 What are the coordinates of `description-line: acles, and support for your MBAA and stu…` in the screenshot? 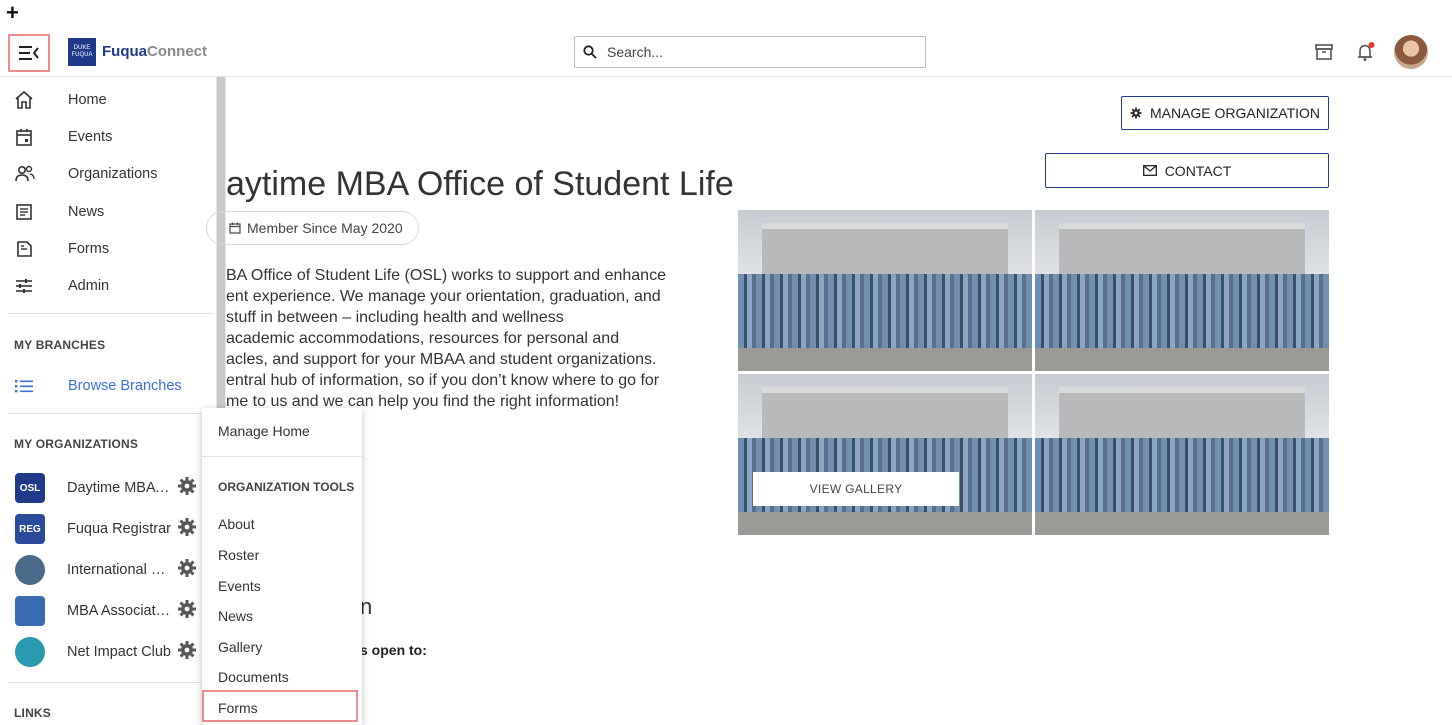 It's located at (441, 359).